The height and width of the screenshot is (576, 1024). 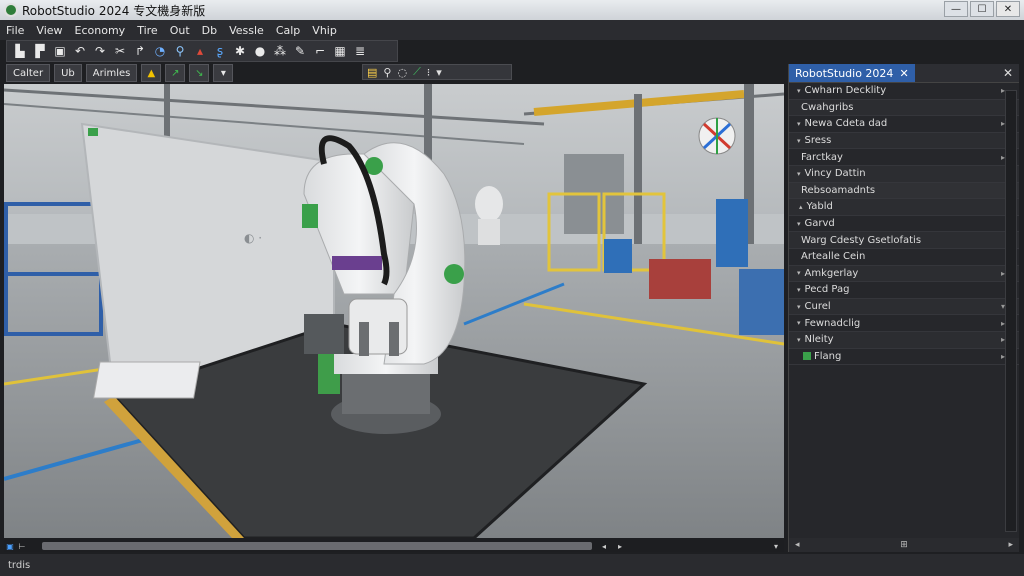 What do you see at coordinates (1008, 73) in the screenshot?
I see `panel-close-icon: ✕` at bounding box center [1008, 73].